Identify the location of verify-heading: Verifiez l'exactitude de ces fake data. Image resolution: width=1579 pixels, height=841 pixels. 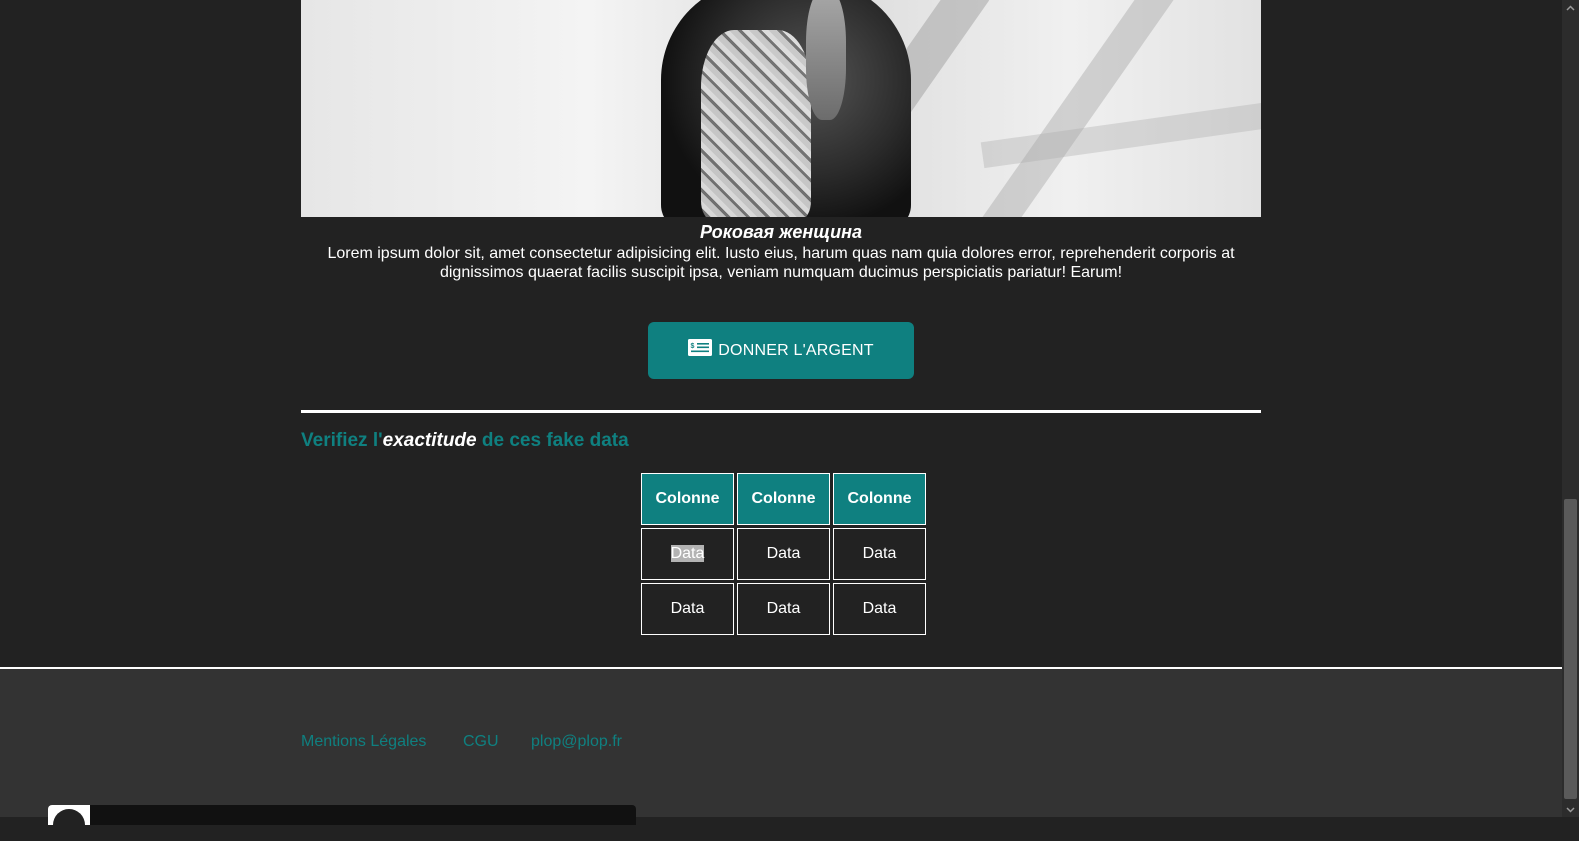
(465, 441).